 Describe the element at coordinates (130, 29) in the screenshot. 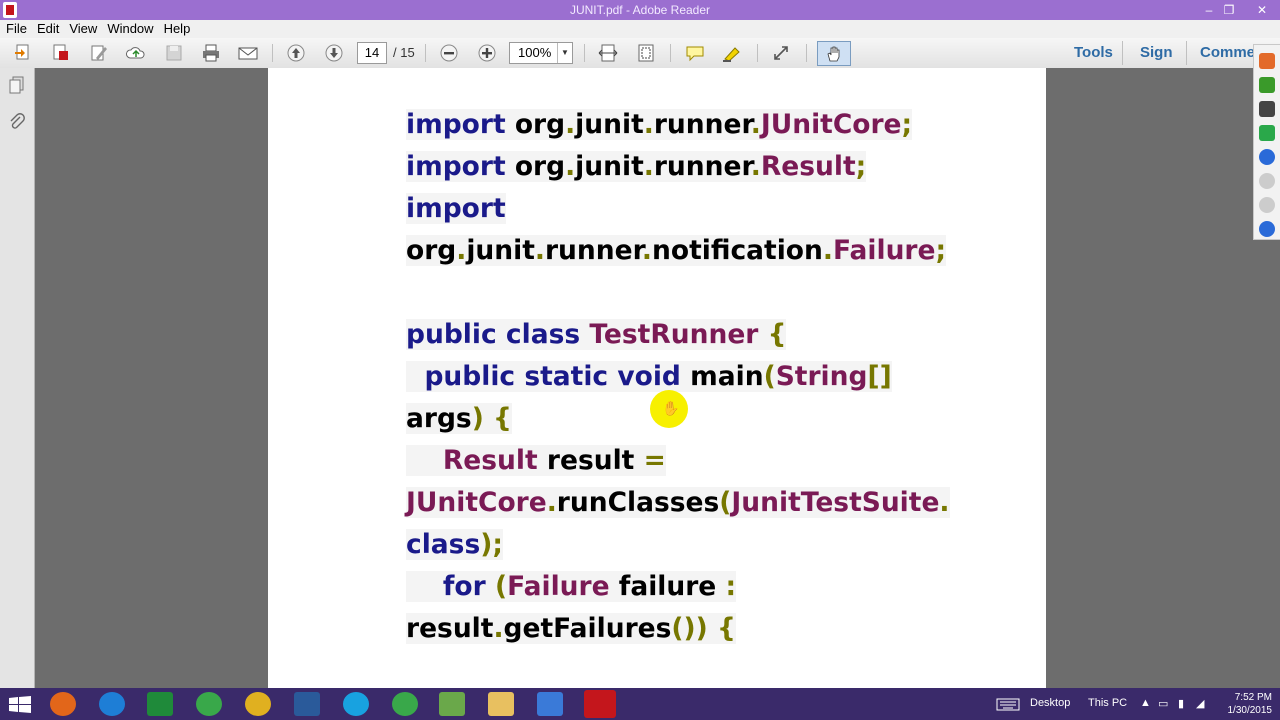

I see `menu-window: Window` at that location.